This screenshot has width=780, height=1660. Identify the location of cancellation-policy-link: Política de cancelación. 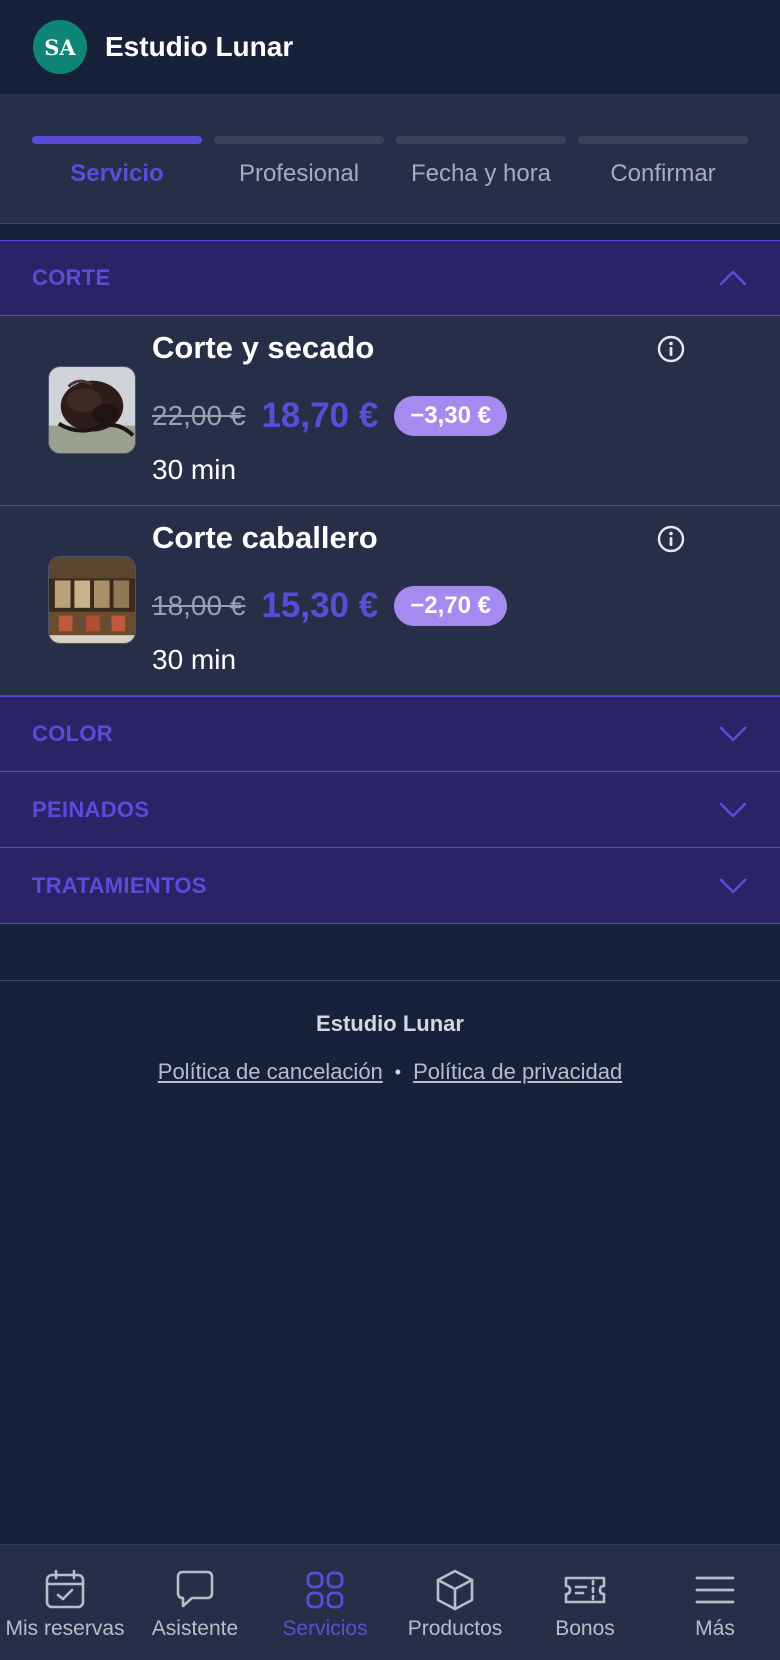
(270, 1072).